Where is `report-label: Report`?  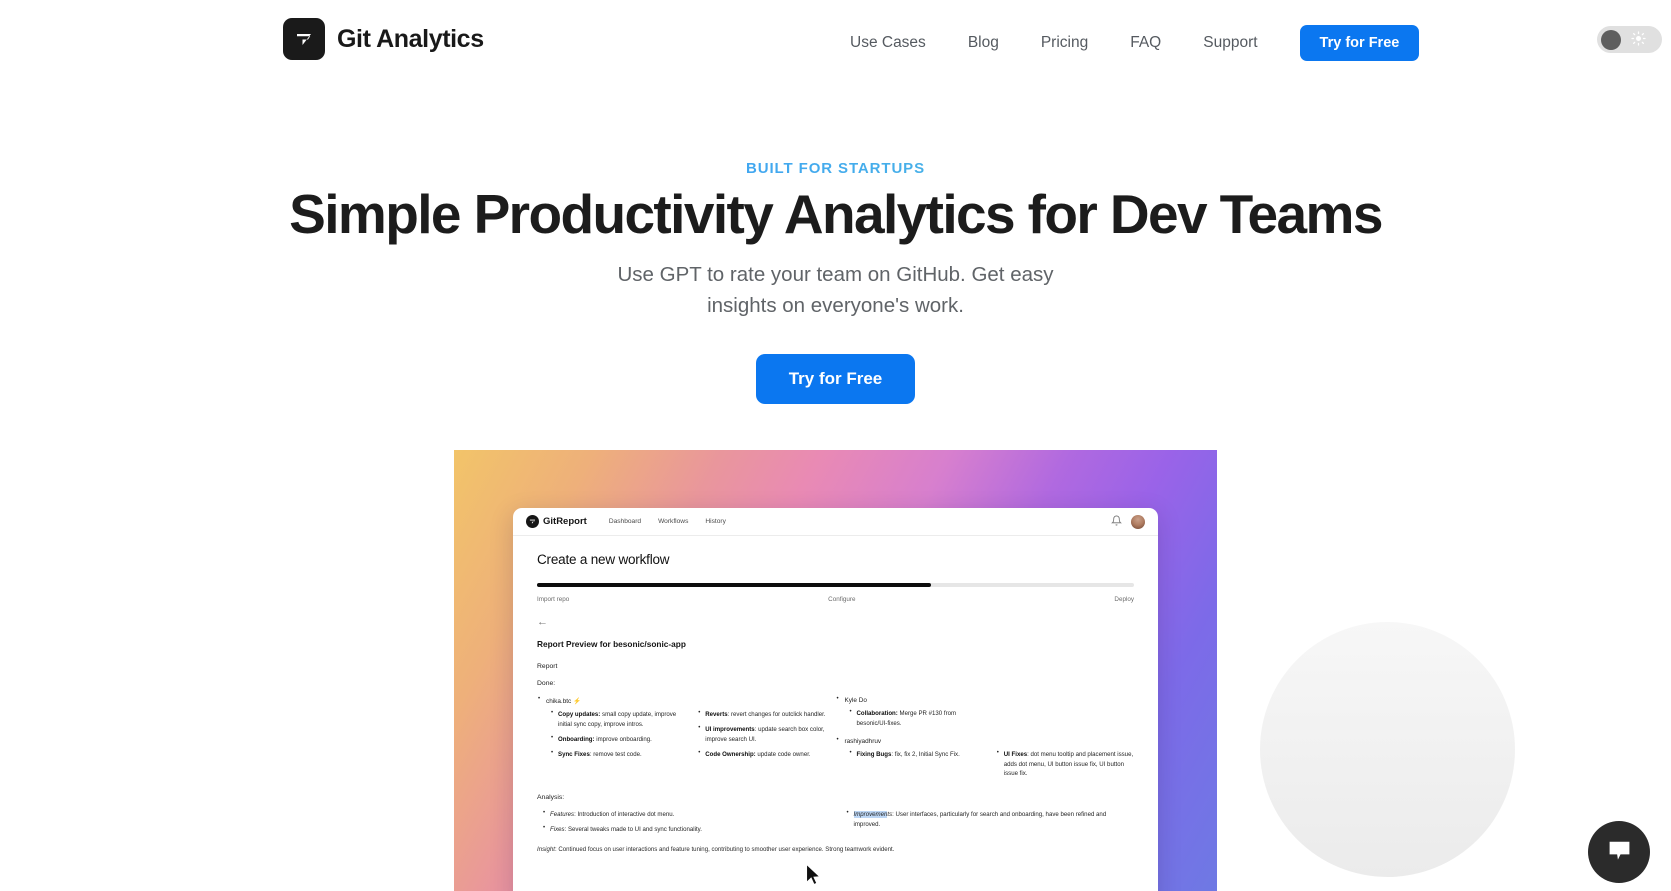 report-label: Report is located at coordinates (547, 666).